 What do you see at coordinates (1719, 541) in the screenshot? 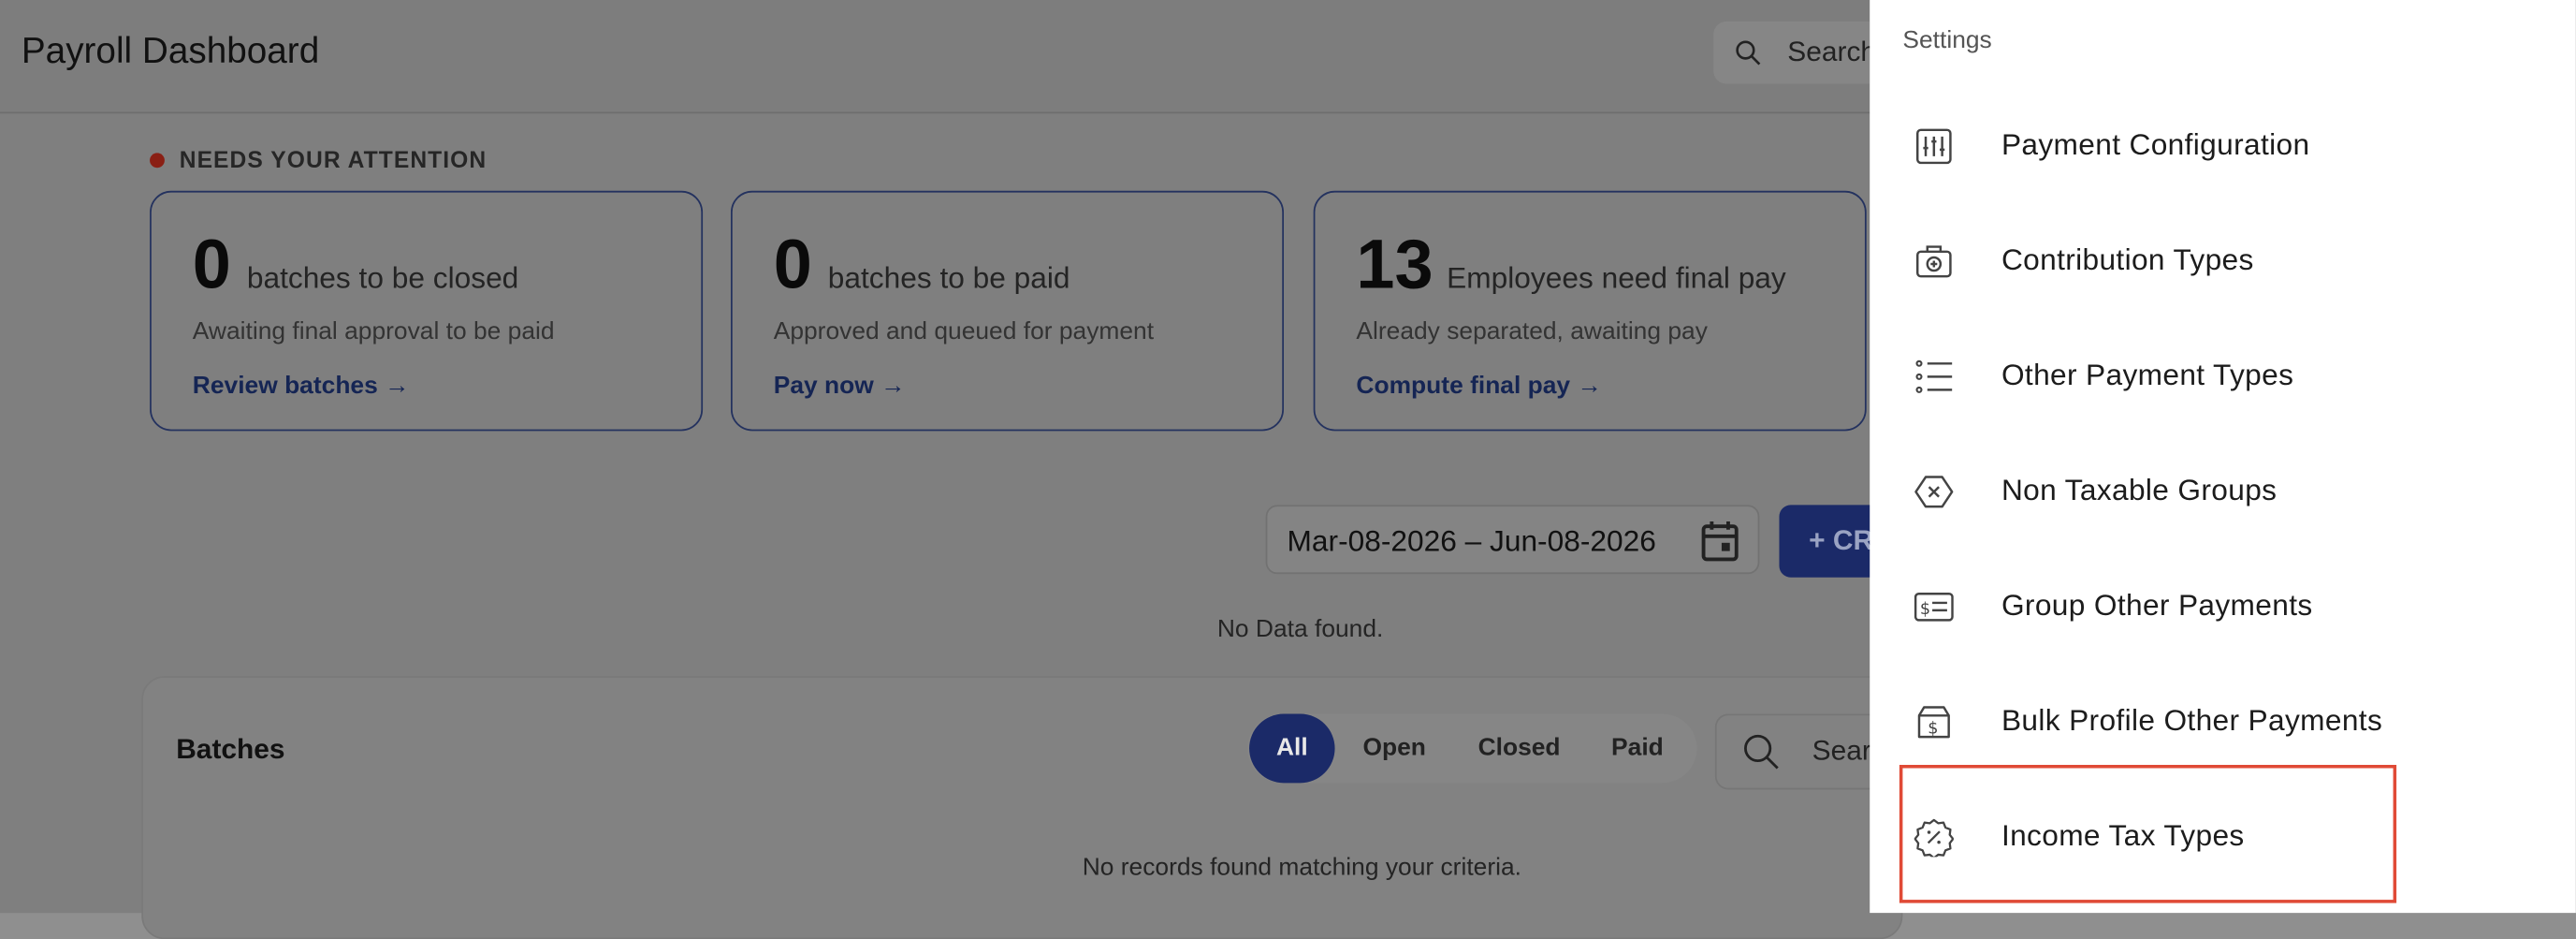
I see `calendar-icon` at bounding box center [1719, 541].